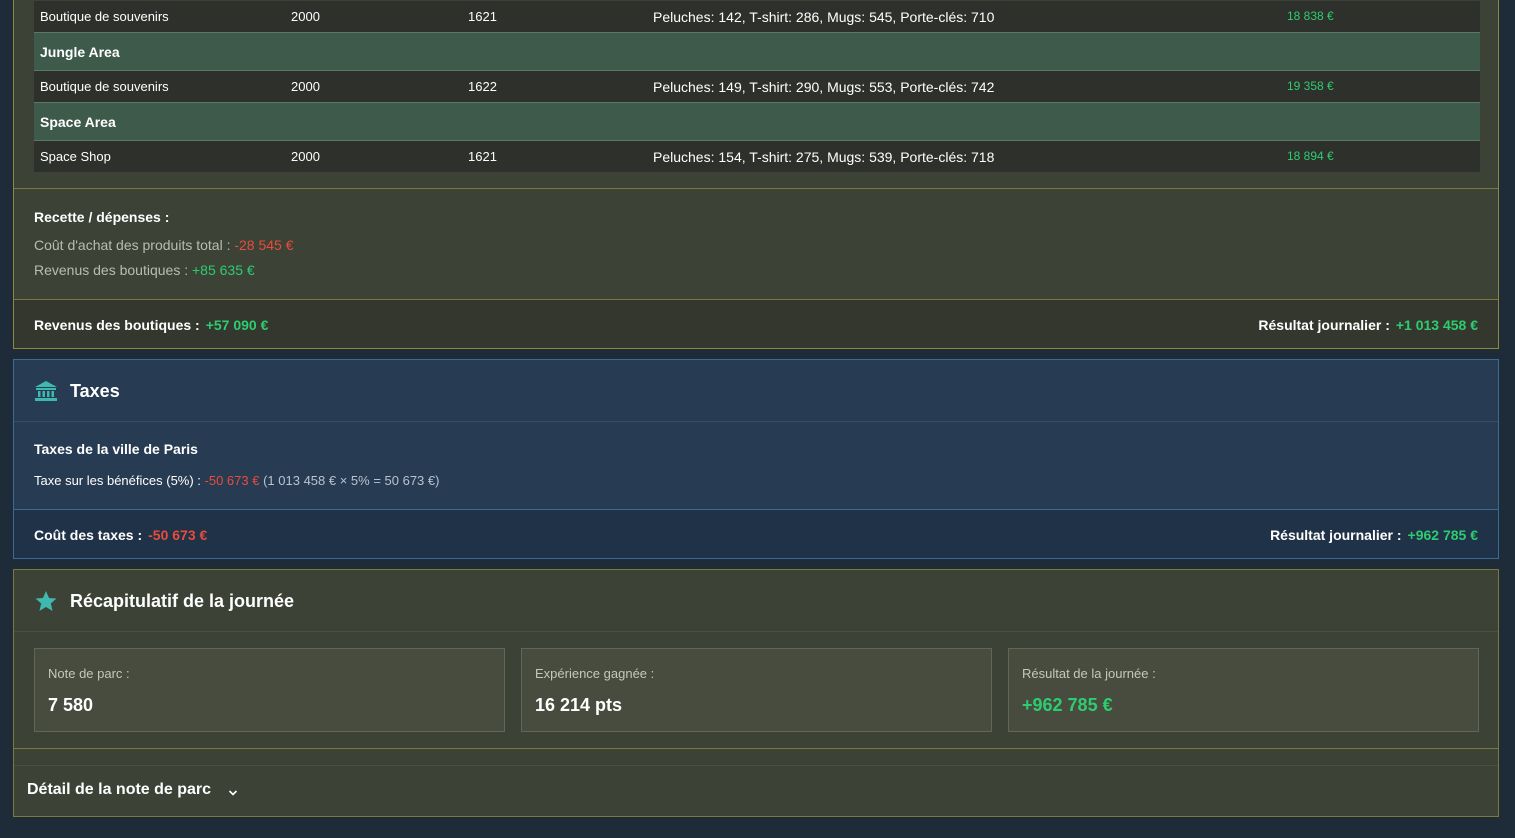 The height and width of the screenshot is (838, 1515). What do you see at coordinates (102, 217) in the screenshot?
I see `summary-title: Recette / dépenses :` at bounding box center [102, 217].